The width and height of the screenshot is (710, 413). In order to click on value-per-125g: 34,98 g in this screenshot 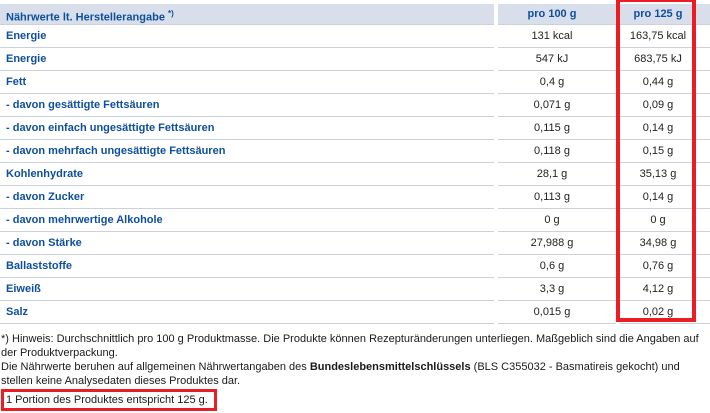, I will do `click(665, 243)`.